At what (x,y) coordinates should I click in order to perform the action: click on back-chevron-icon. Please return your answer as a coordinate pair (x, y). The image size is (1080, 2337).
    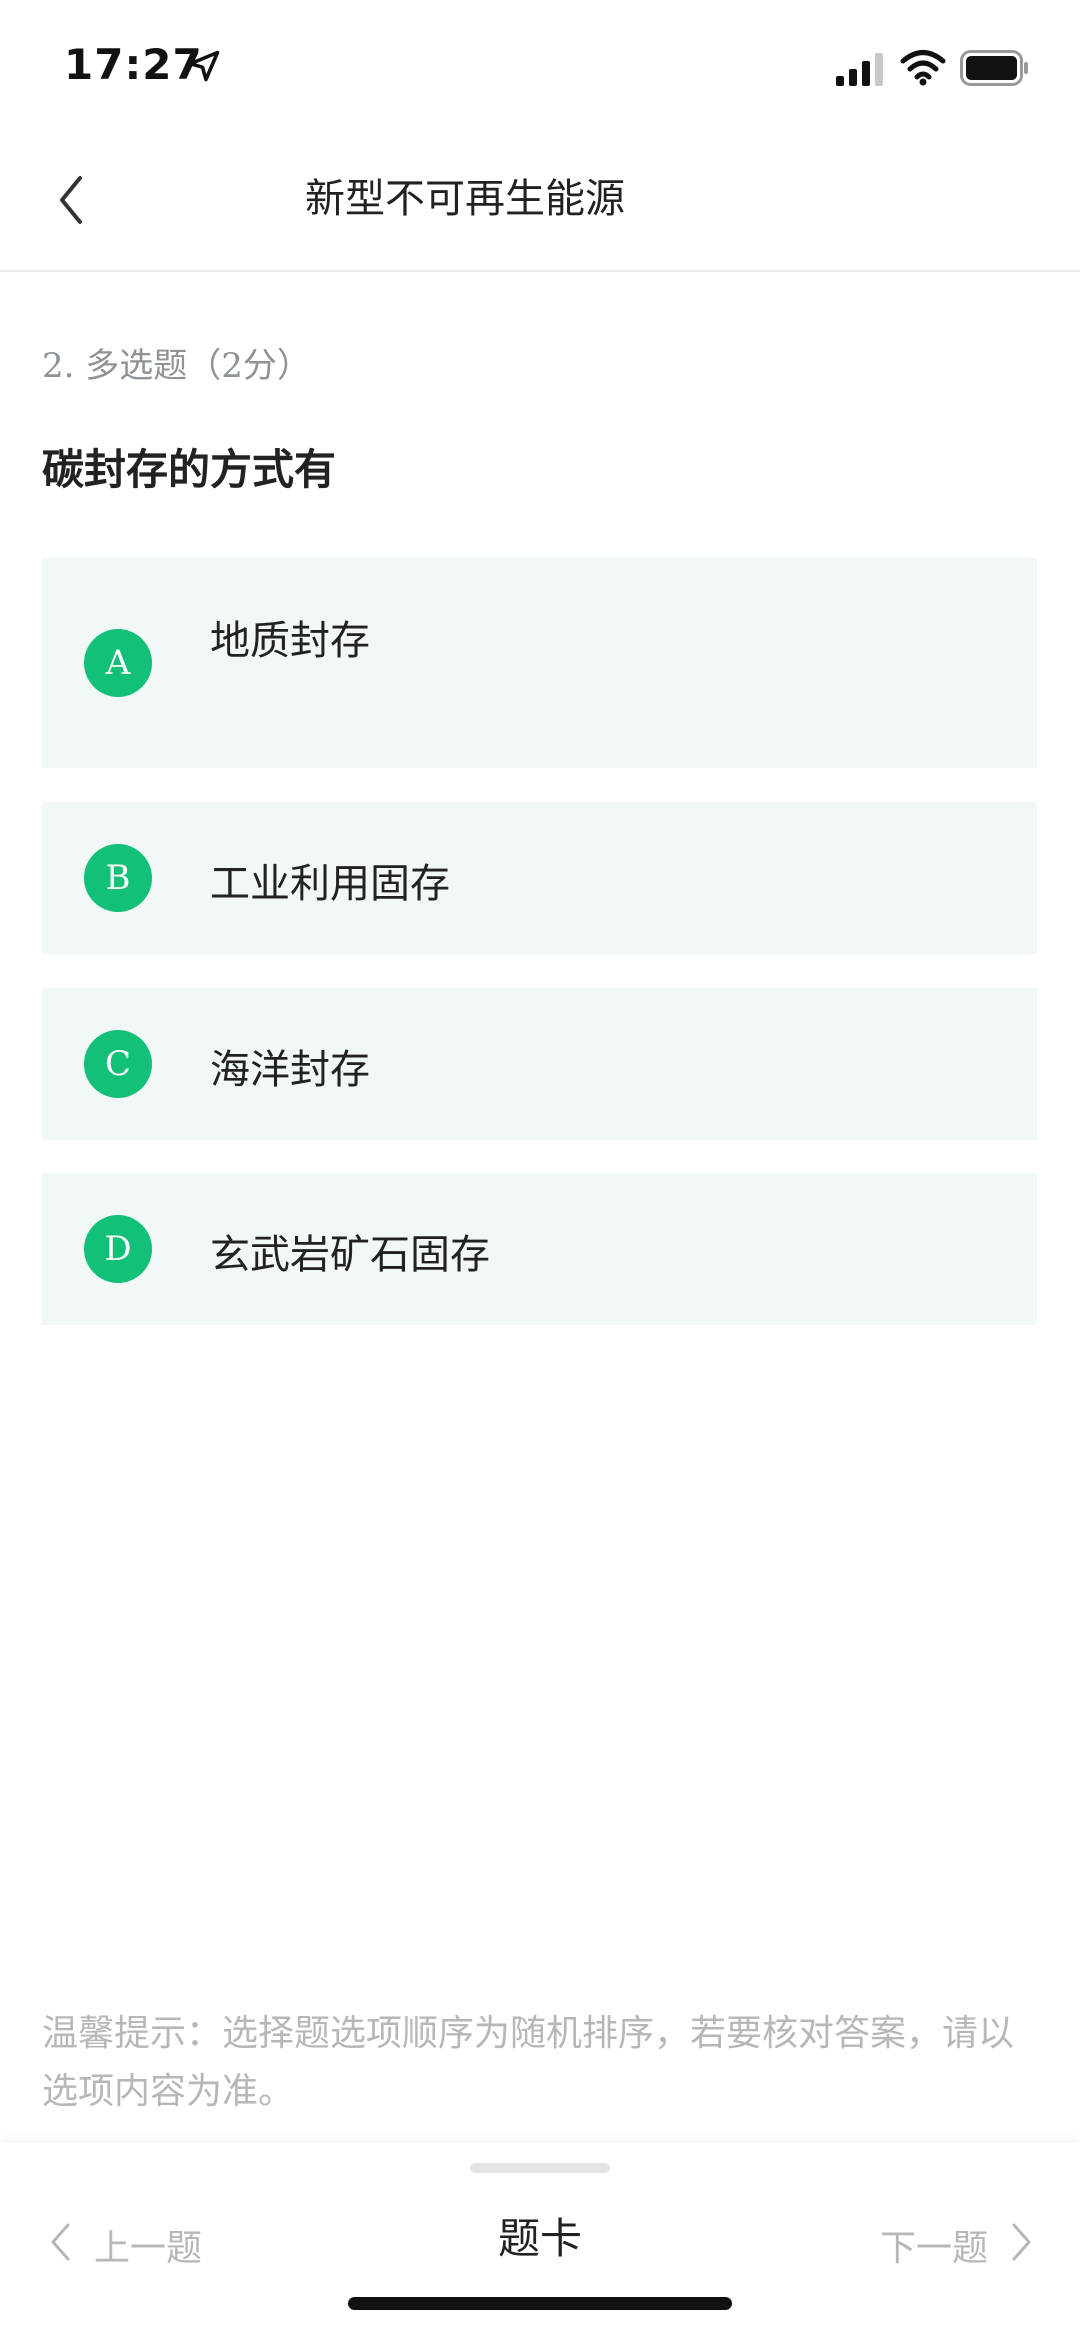
    Looking at the image, I should click on (72, 200).